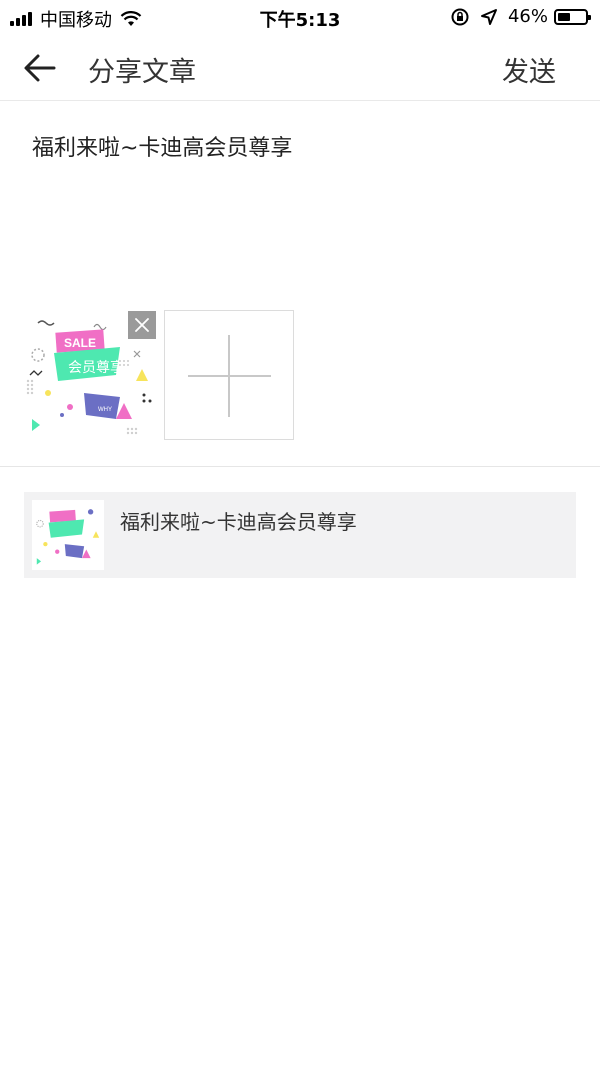  I want to click on battery-icon, so click(572, 16).